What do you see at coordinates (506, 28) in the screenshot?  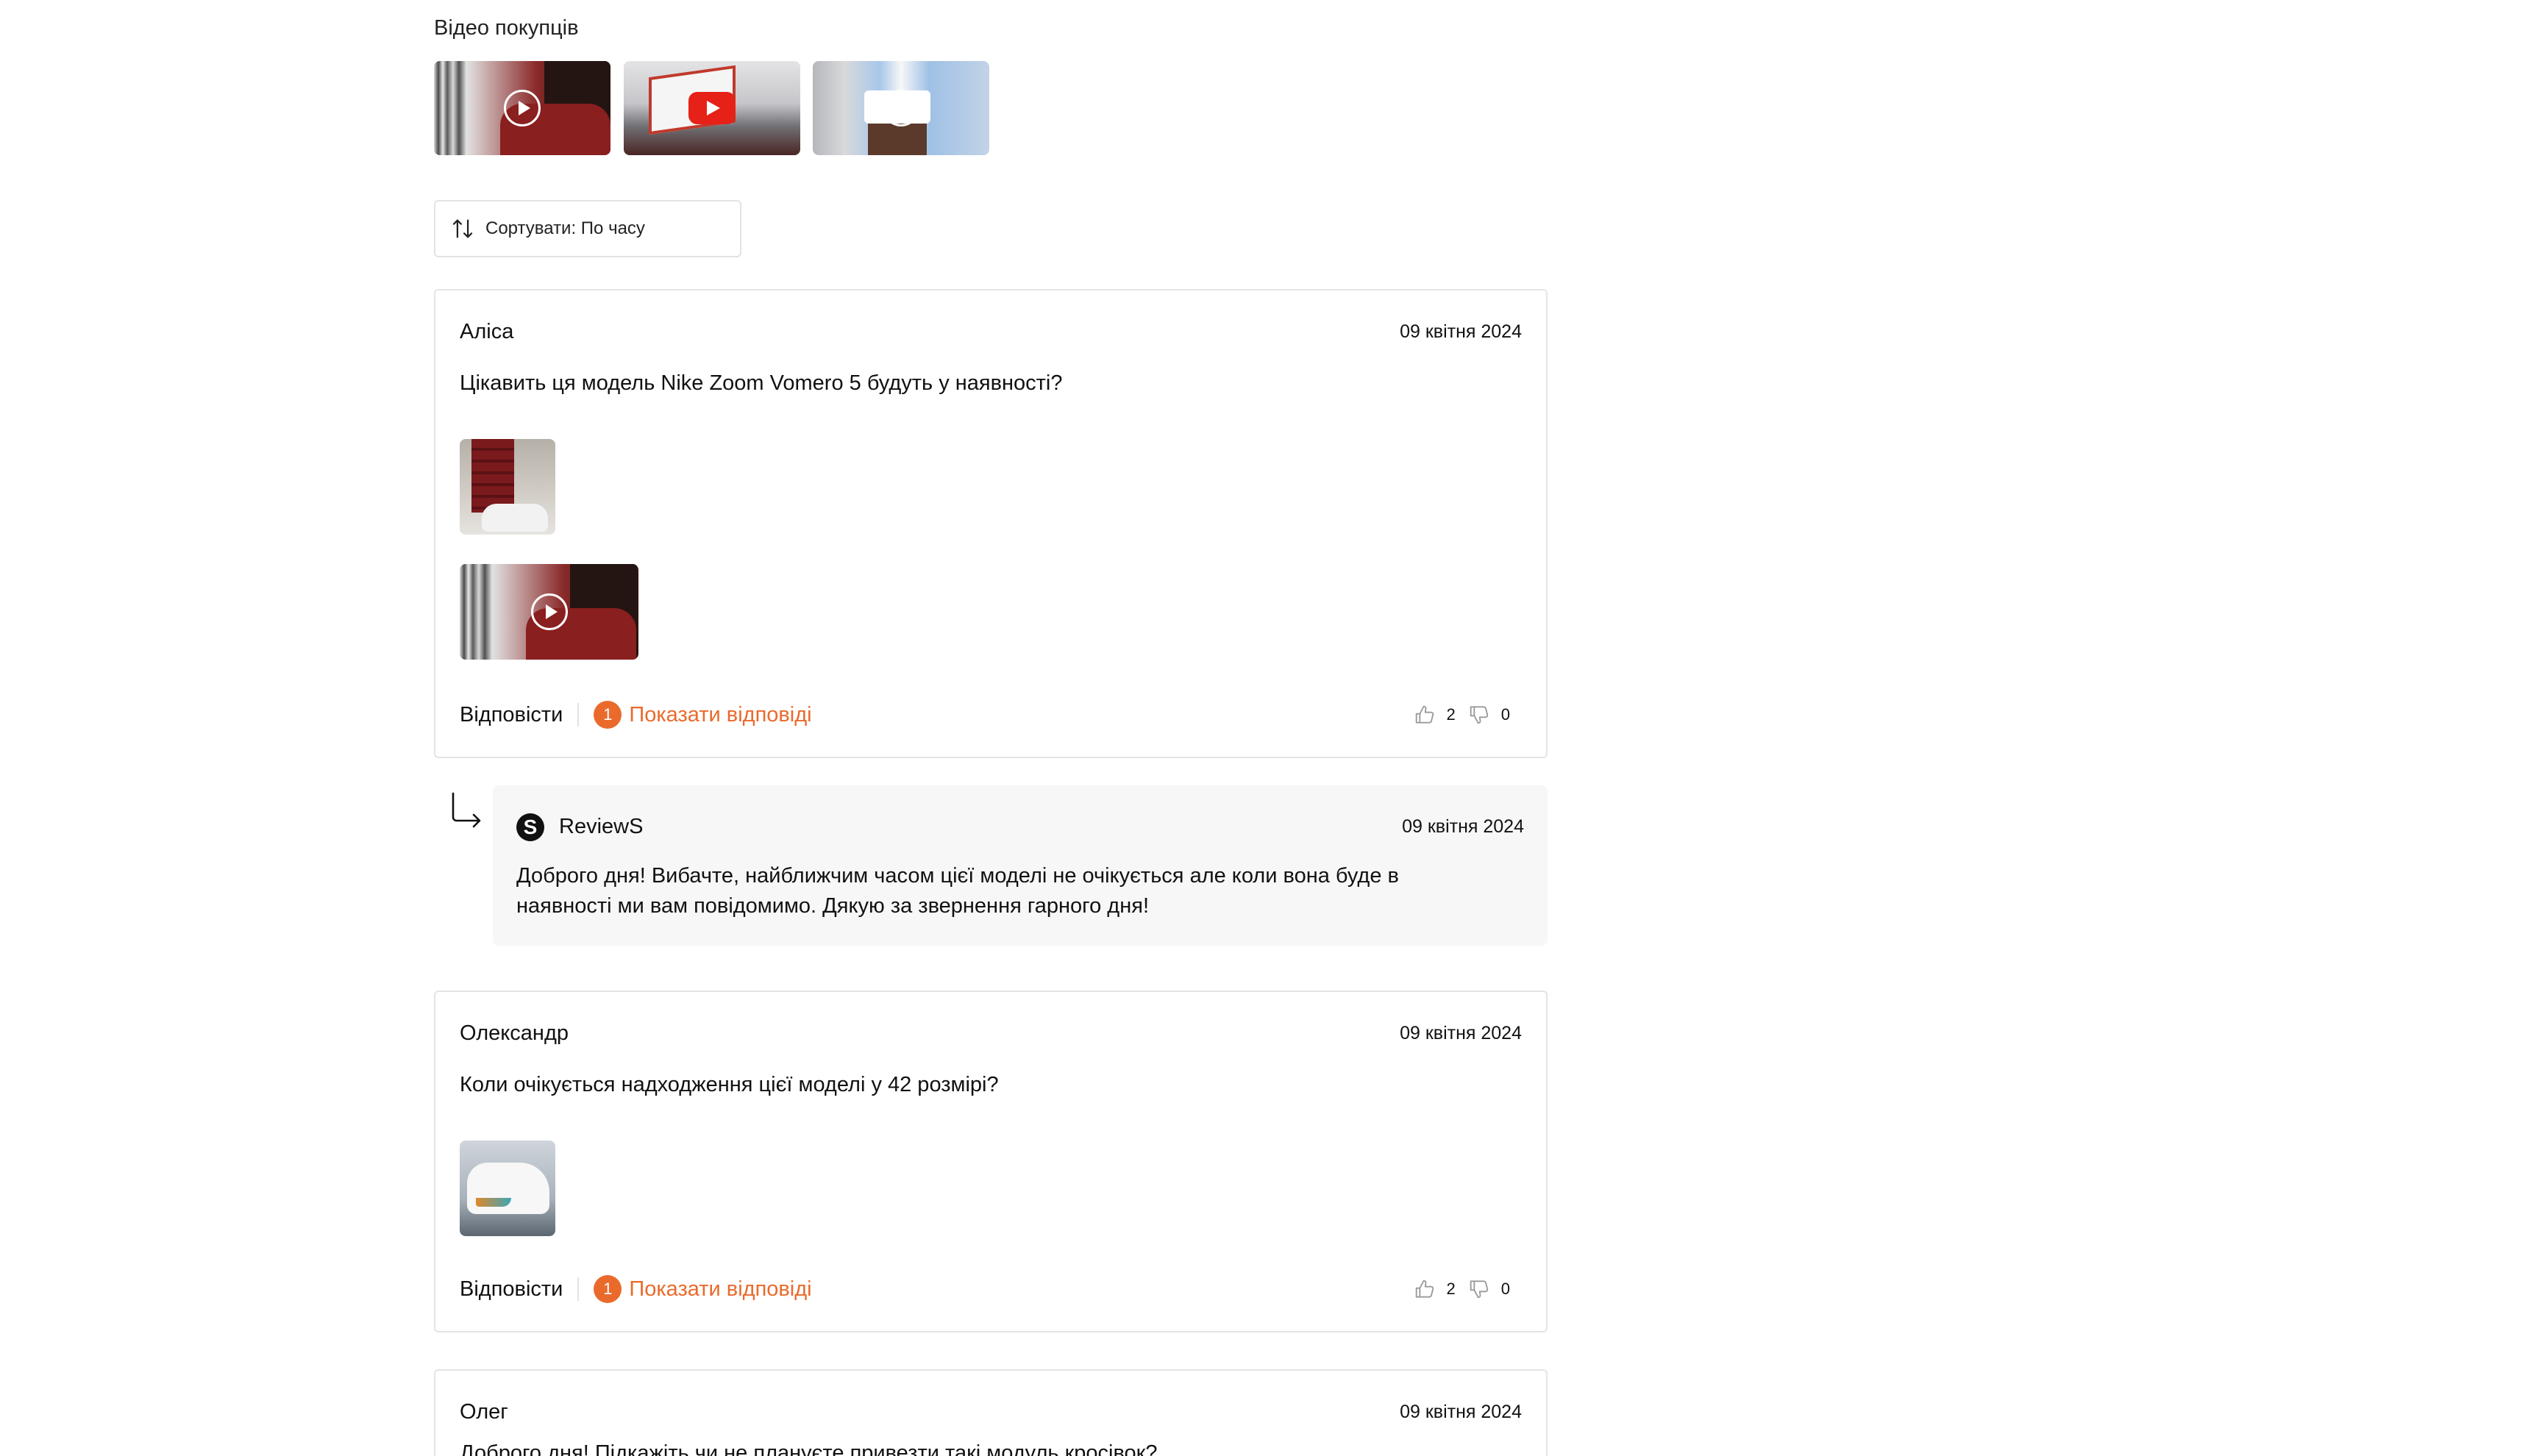 I see `video-section-title: Відео покупців` at bounding box center [506, 28].